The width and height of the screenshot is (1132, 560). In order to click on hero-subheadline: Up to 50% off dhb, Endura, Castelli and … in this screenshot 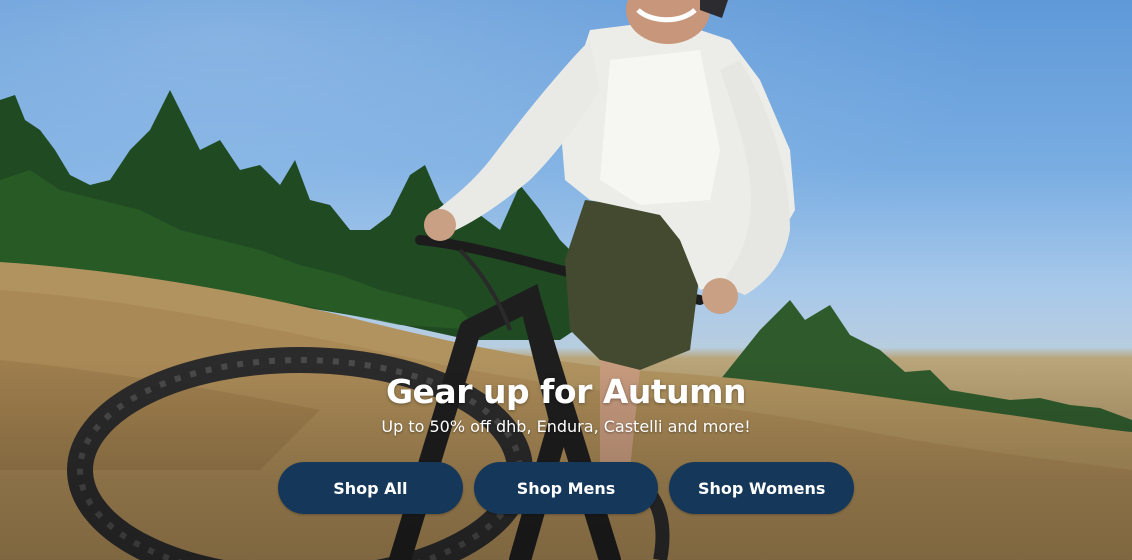, I will do `click(566, 426)`.